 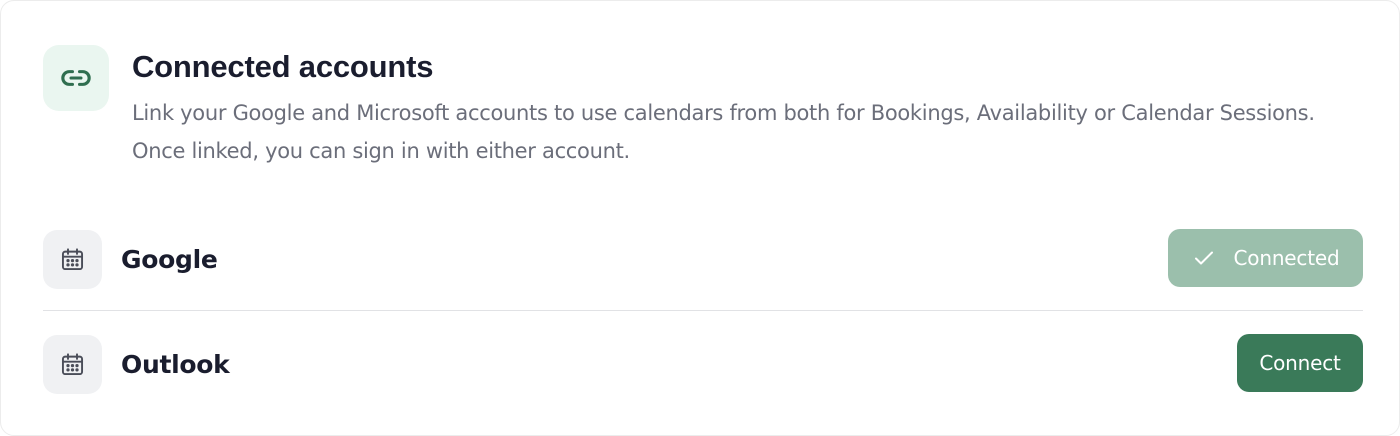 What do you see at coordinates (703, 364) in the screenshot?
I see `account-row-outlook: Outlook Connect` at bounding box center [703, 364].